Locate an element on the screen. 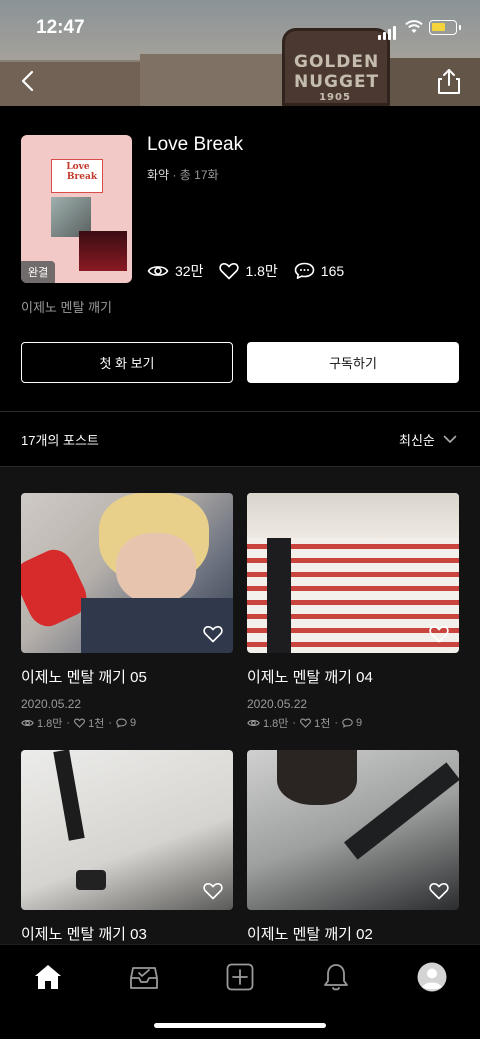 The height and width of the screenshot is (1039, 480). sort-dropdown: 최신순 is located at coordinates (428, 439).